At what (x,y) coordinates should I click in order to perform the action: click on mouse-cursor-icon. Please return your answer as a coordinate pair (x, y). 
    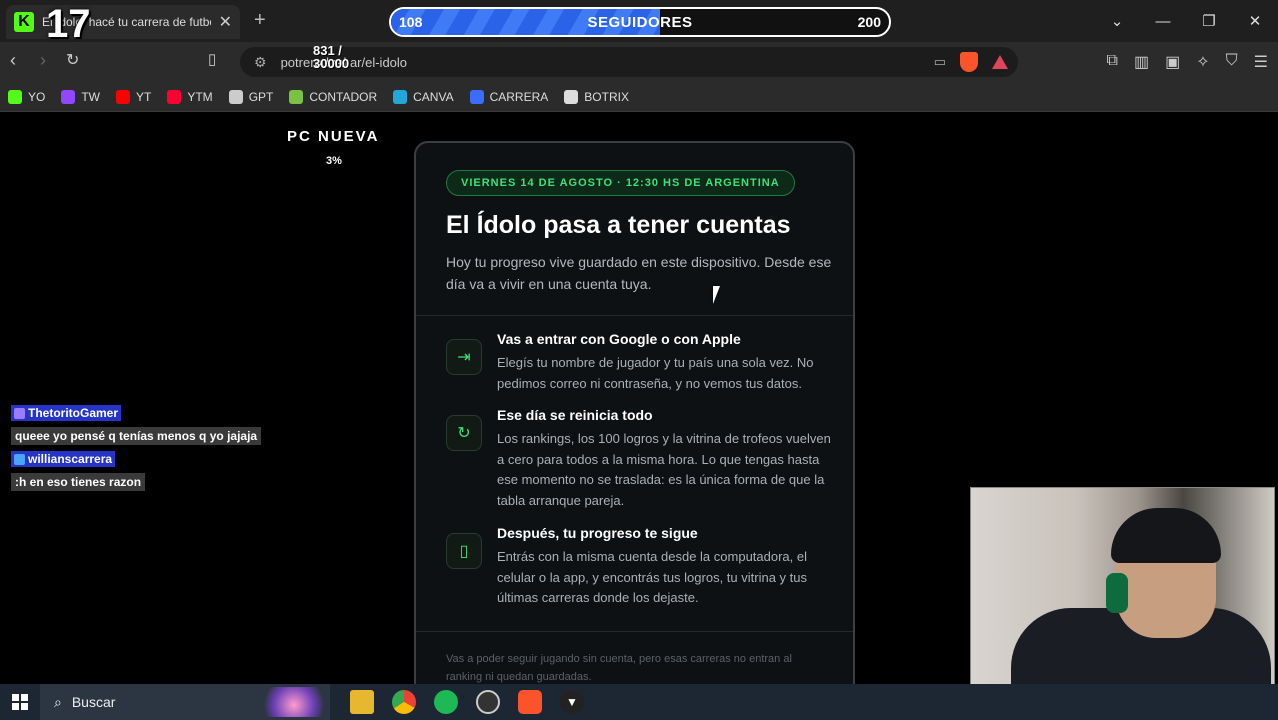
    Looking at the image, I should click on (720, 295).